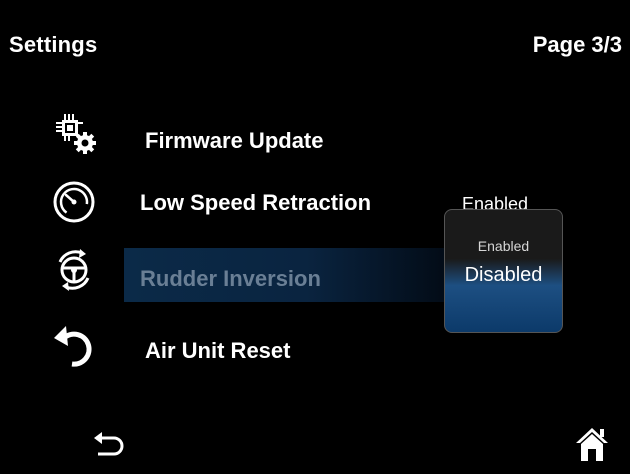 The height and width of the screenshot is (474, 630). What do you see at coordinates (74, 202) in the screenshot?
I see `speedometer-icon` at bounding box center [74, 202].